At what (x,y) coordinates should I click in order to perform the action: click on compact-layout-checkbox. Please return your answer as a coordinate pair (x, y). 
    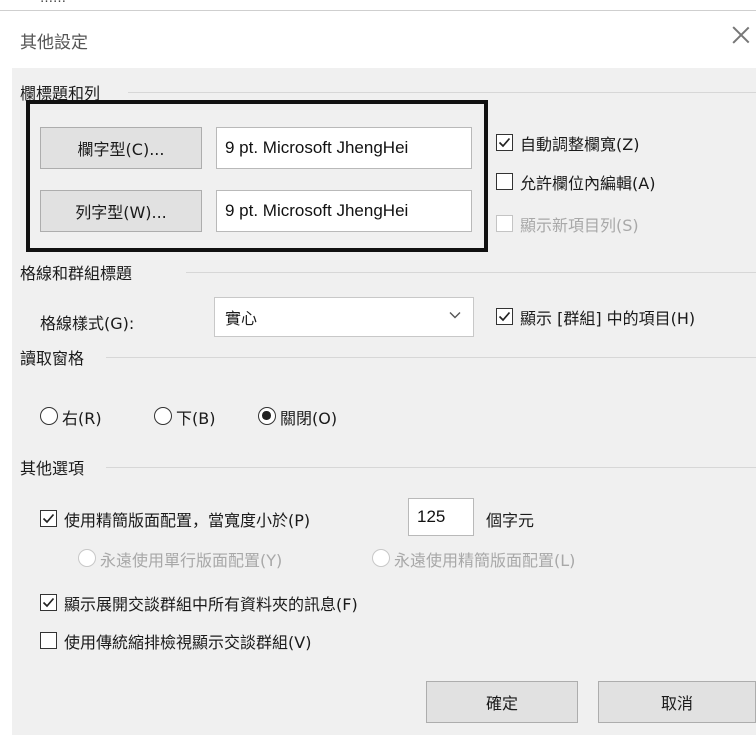
    Looking at the image, I should click on (48, 518).